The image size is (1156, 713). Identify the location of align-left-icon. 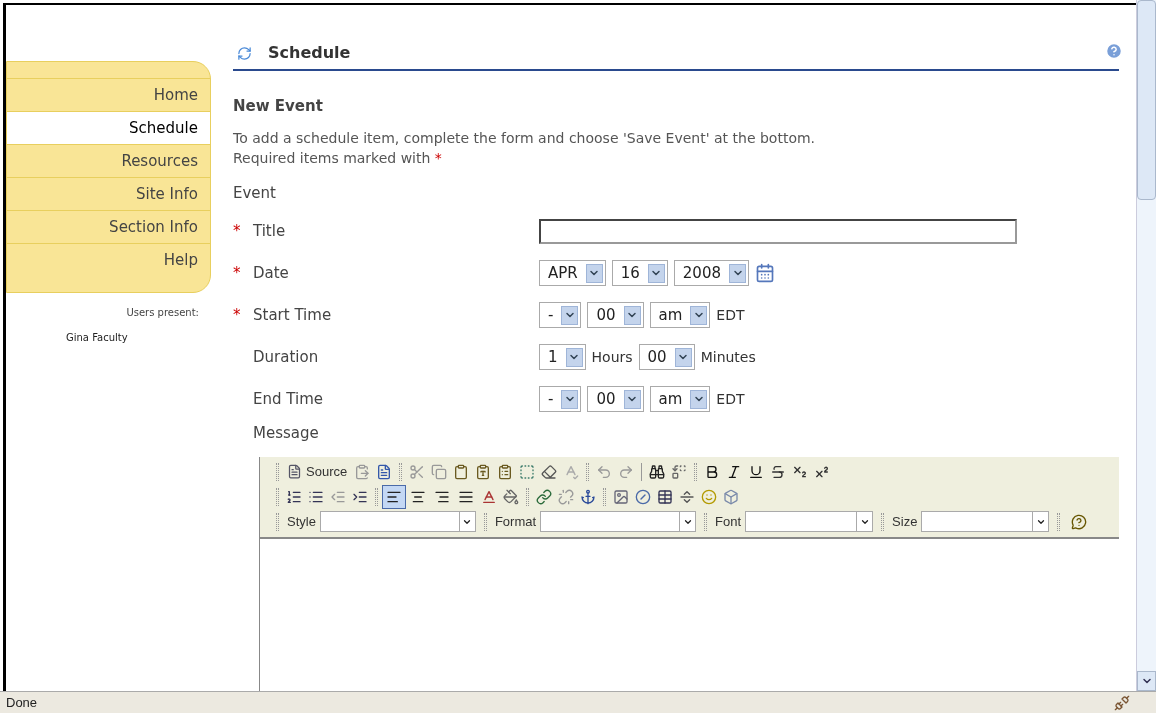
(394, 496).